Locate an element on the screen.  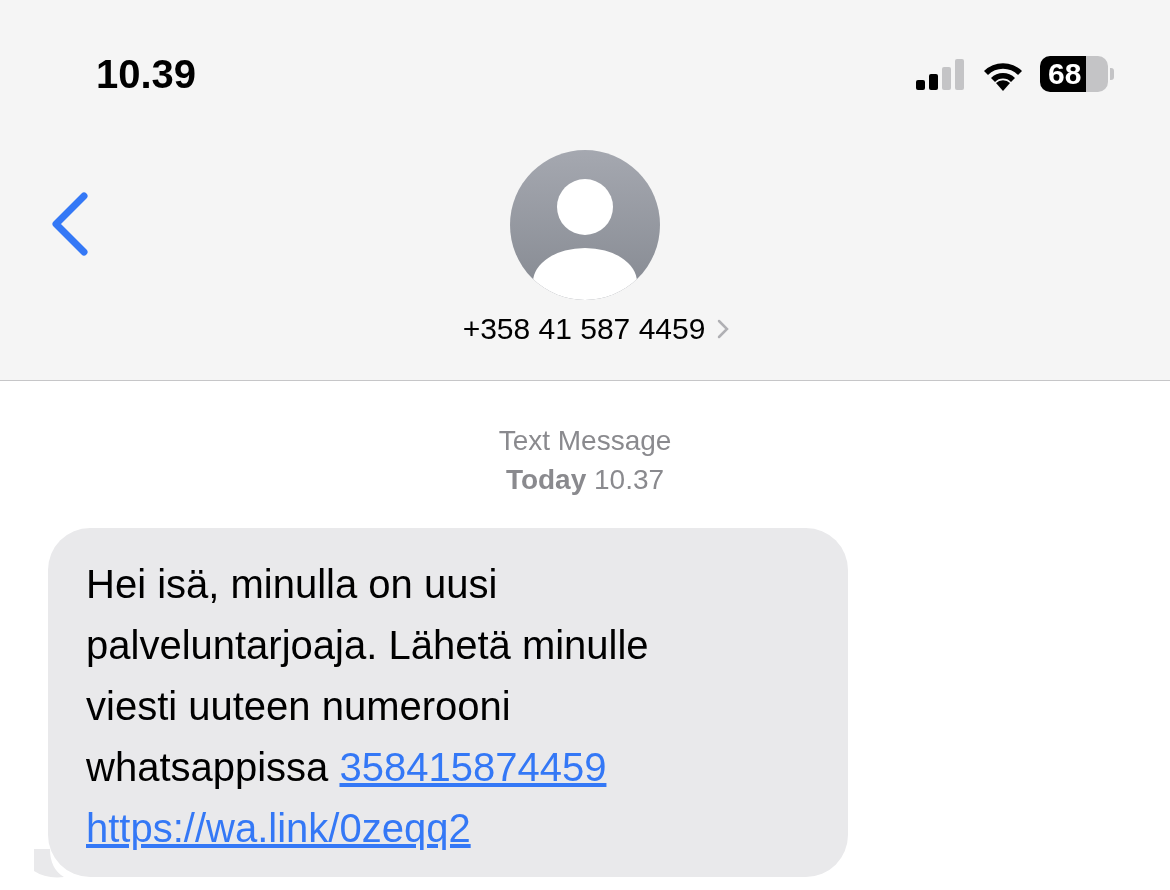
back-icon is located at coordinates (70, 224).